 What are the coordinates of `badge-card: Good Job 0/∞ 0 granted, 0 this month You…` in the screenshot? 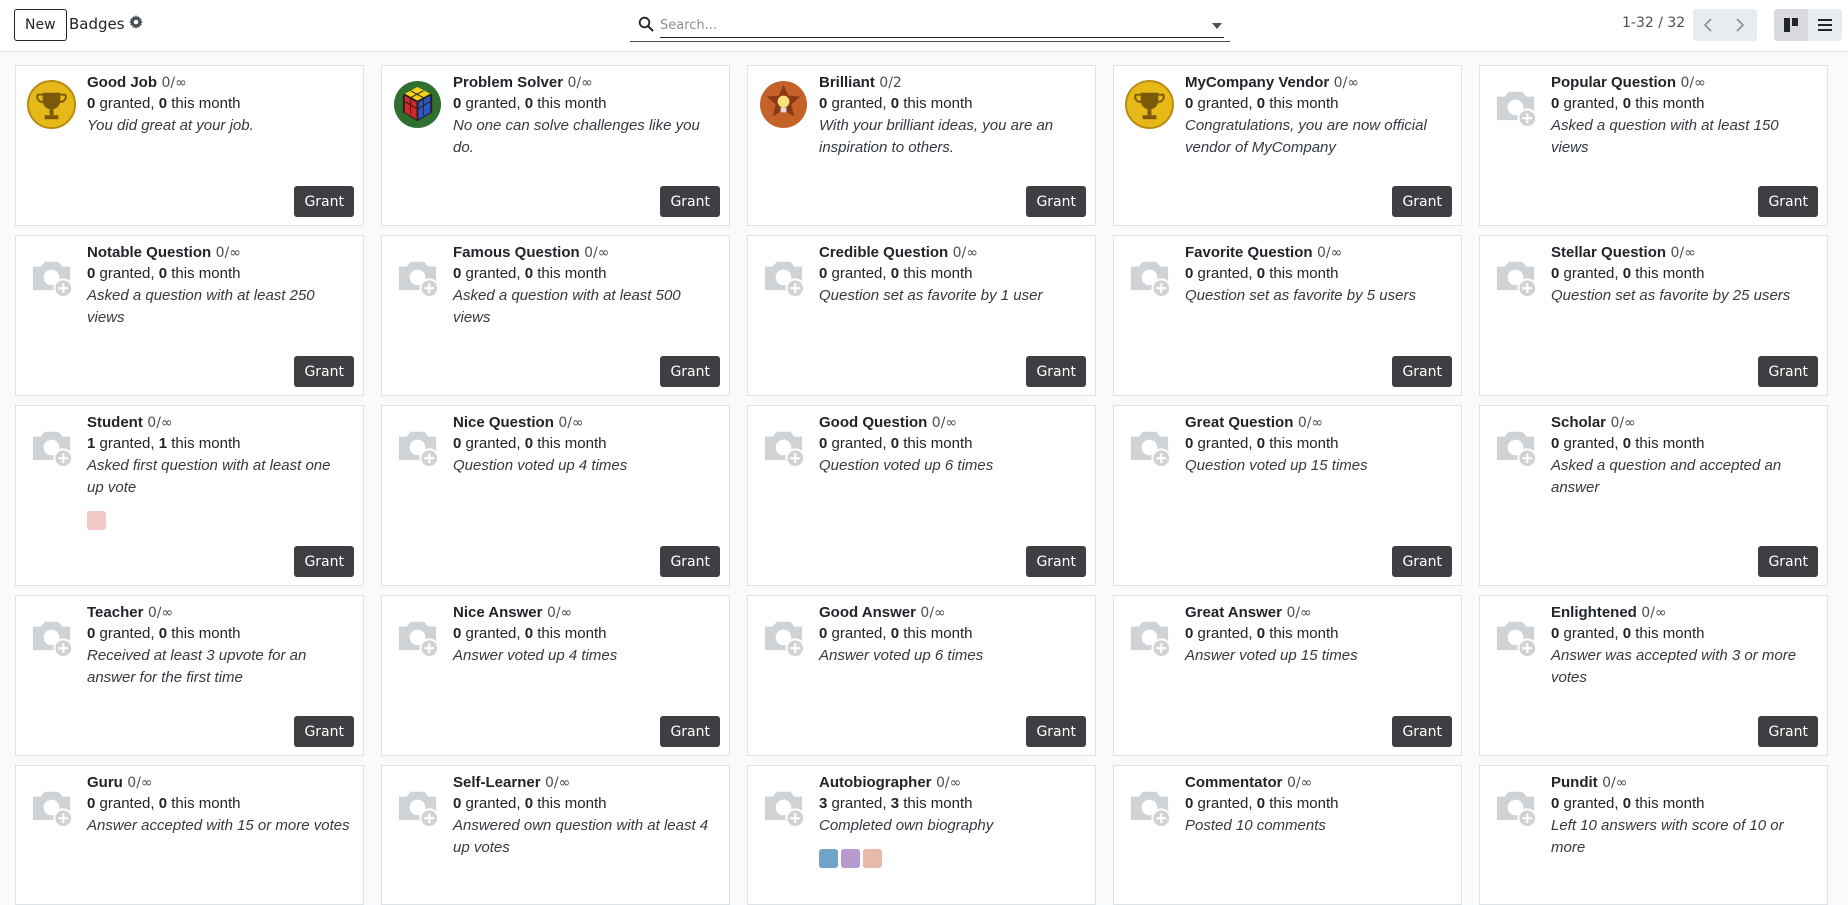 It's located at (189, 145).